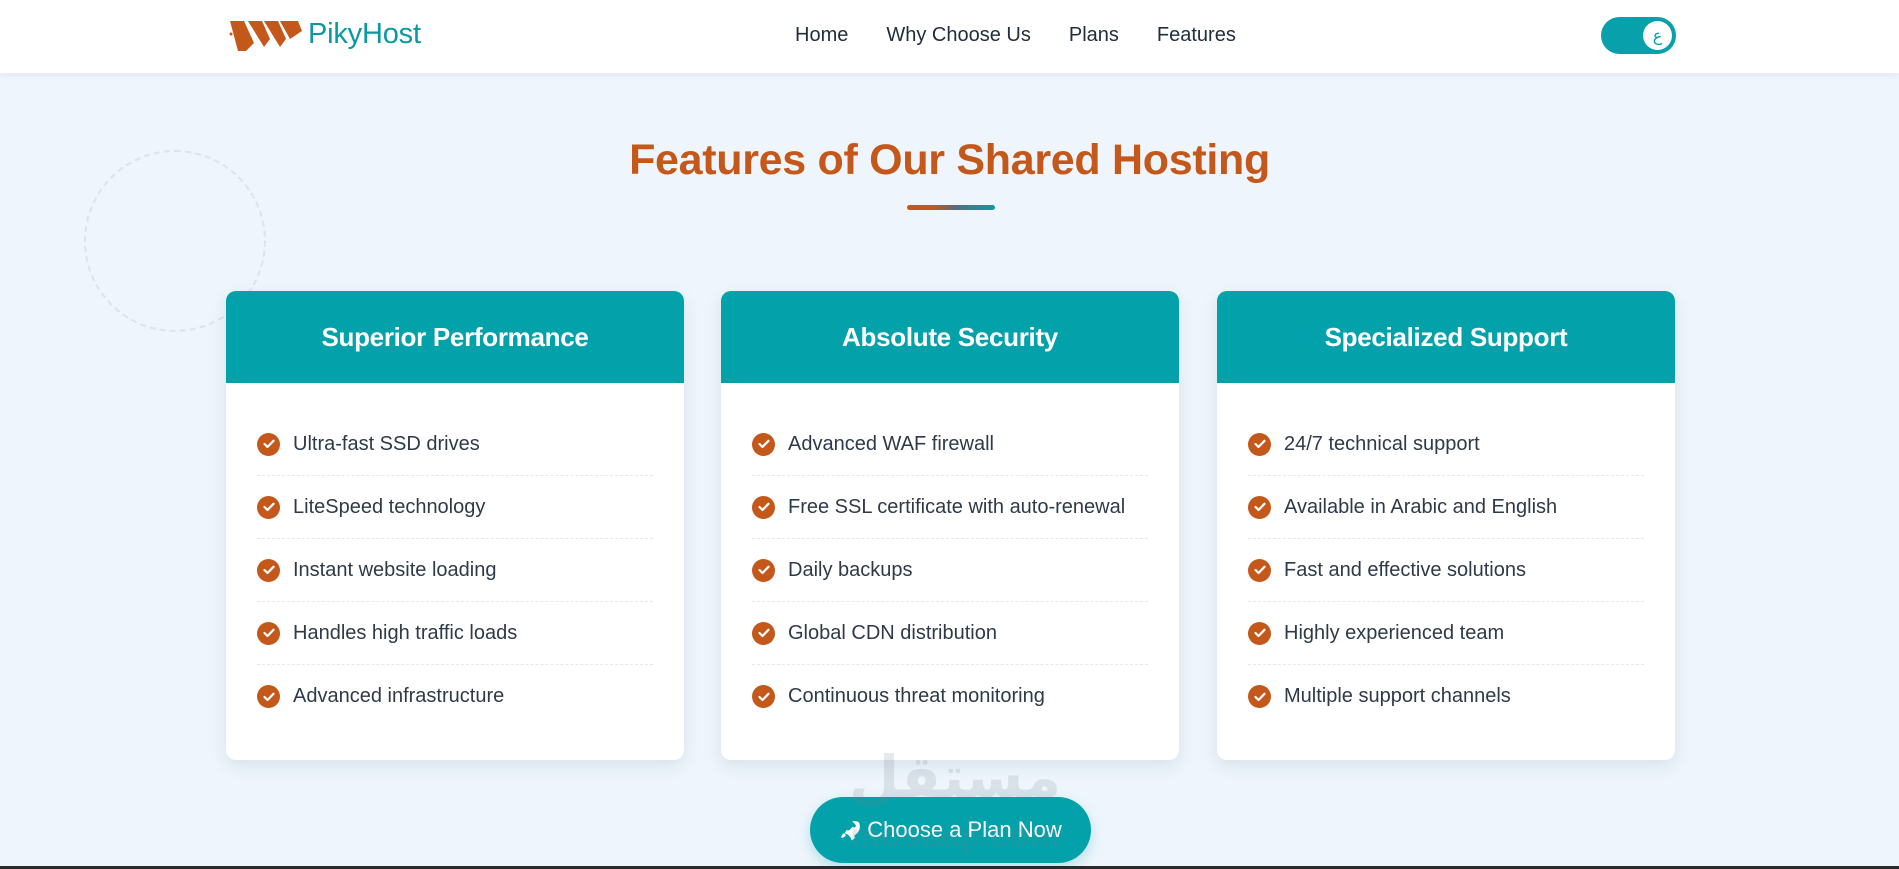 The image size is (1899, 869). What do you see at coordinates (892, 632) in the screenshot?
I see `list-item-text: Global CDN distribution` at bounding box center [892, 632].